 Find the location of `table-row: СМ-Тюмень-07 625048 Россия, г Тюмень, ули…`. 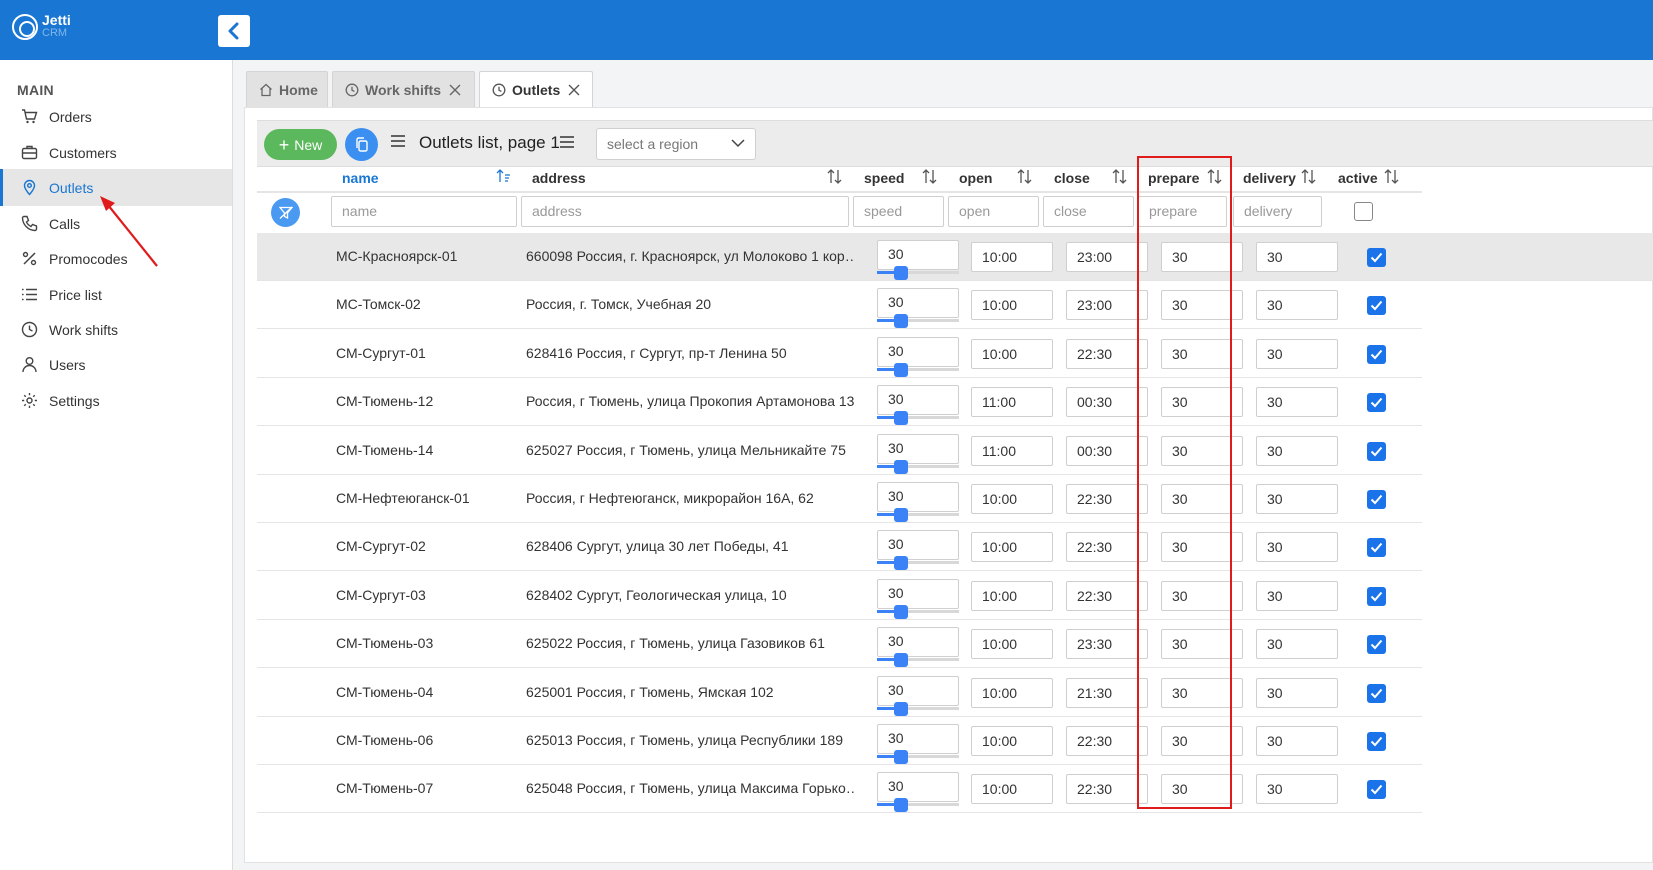

table-row: СМ-Тюмень-07 625048 Россия, г Тюмень, ули… is located at coordinates (839, 789).